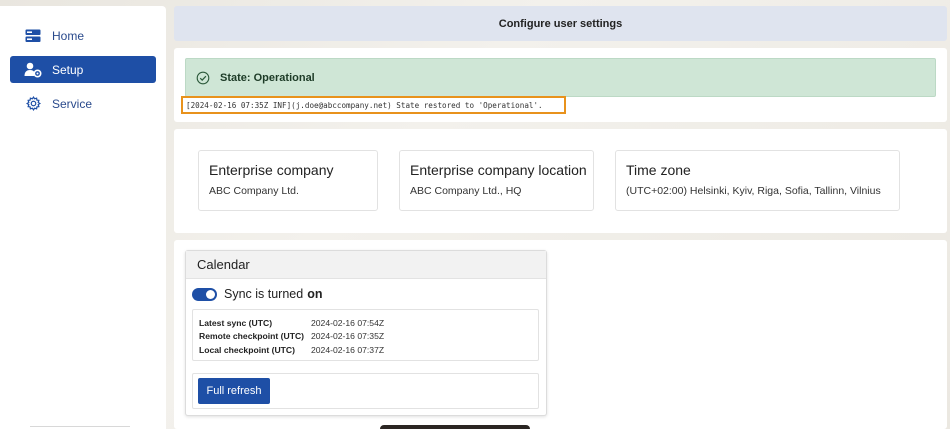 This screenshot has height=429, width=950. I want to click on page-title: Configure user settings, so click(560, 23).